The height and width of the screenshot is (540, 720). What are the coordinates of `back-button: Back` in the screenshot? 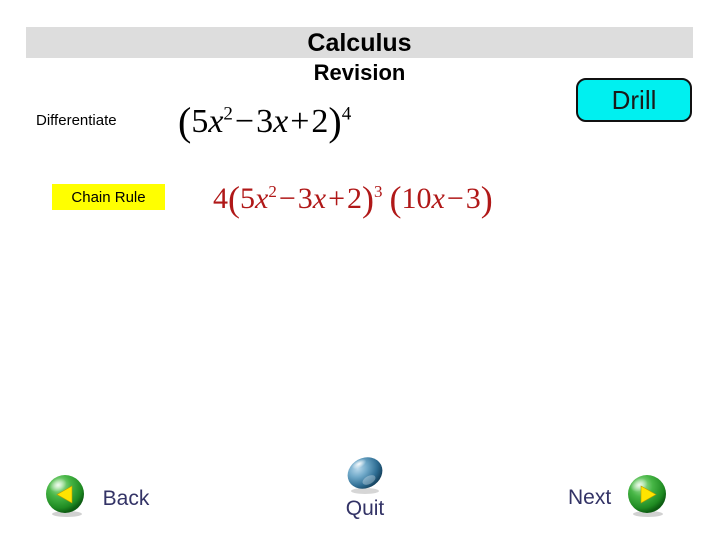 It's located at (98, 496).